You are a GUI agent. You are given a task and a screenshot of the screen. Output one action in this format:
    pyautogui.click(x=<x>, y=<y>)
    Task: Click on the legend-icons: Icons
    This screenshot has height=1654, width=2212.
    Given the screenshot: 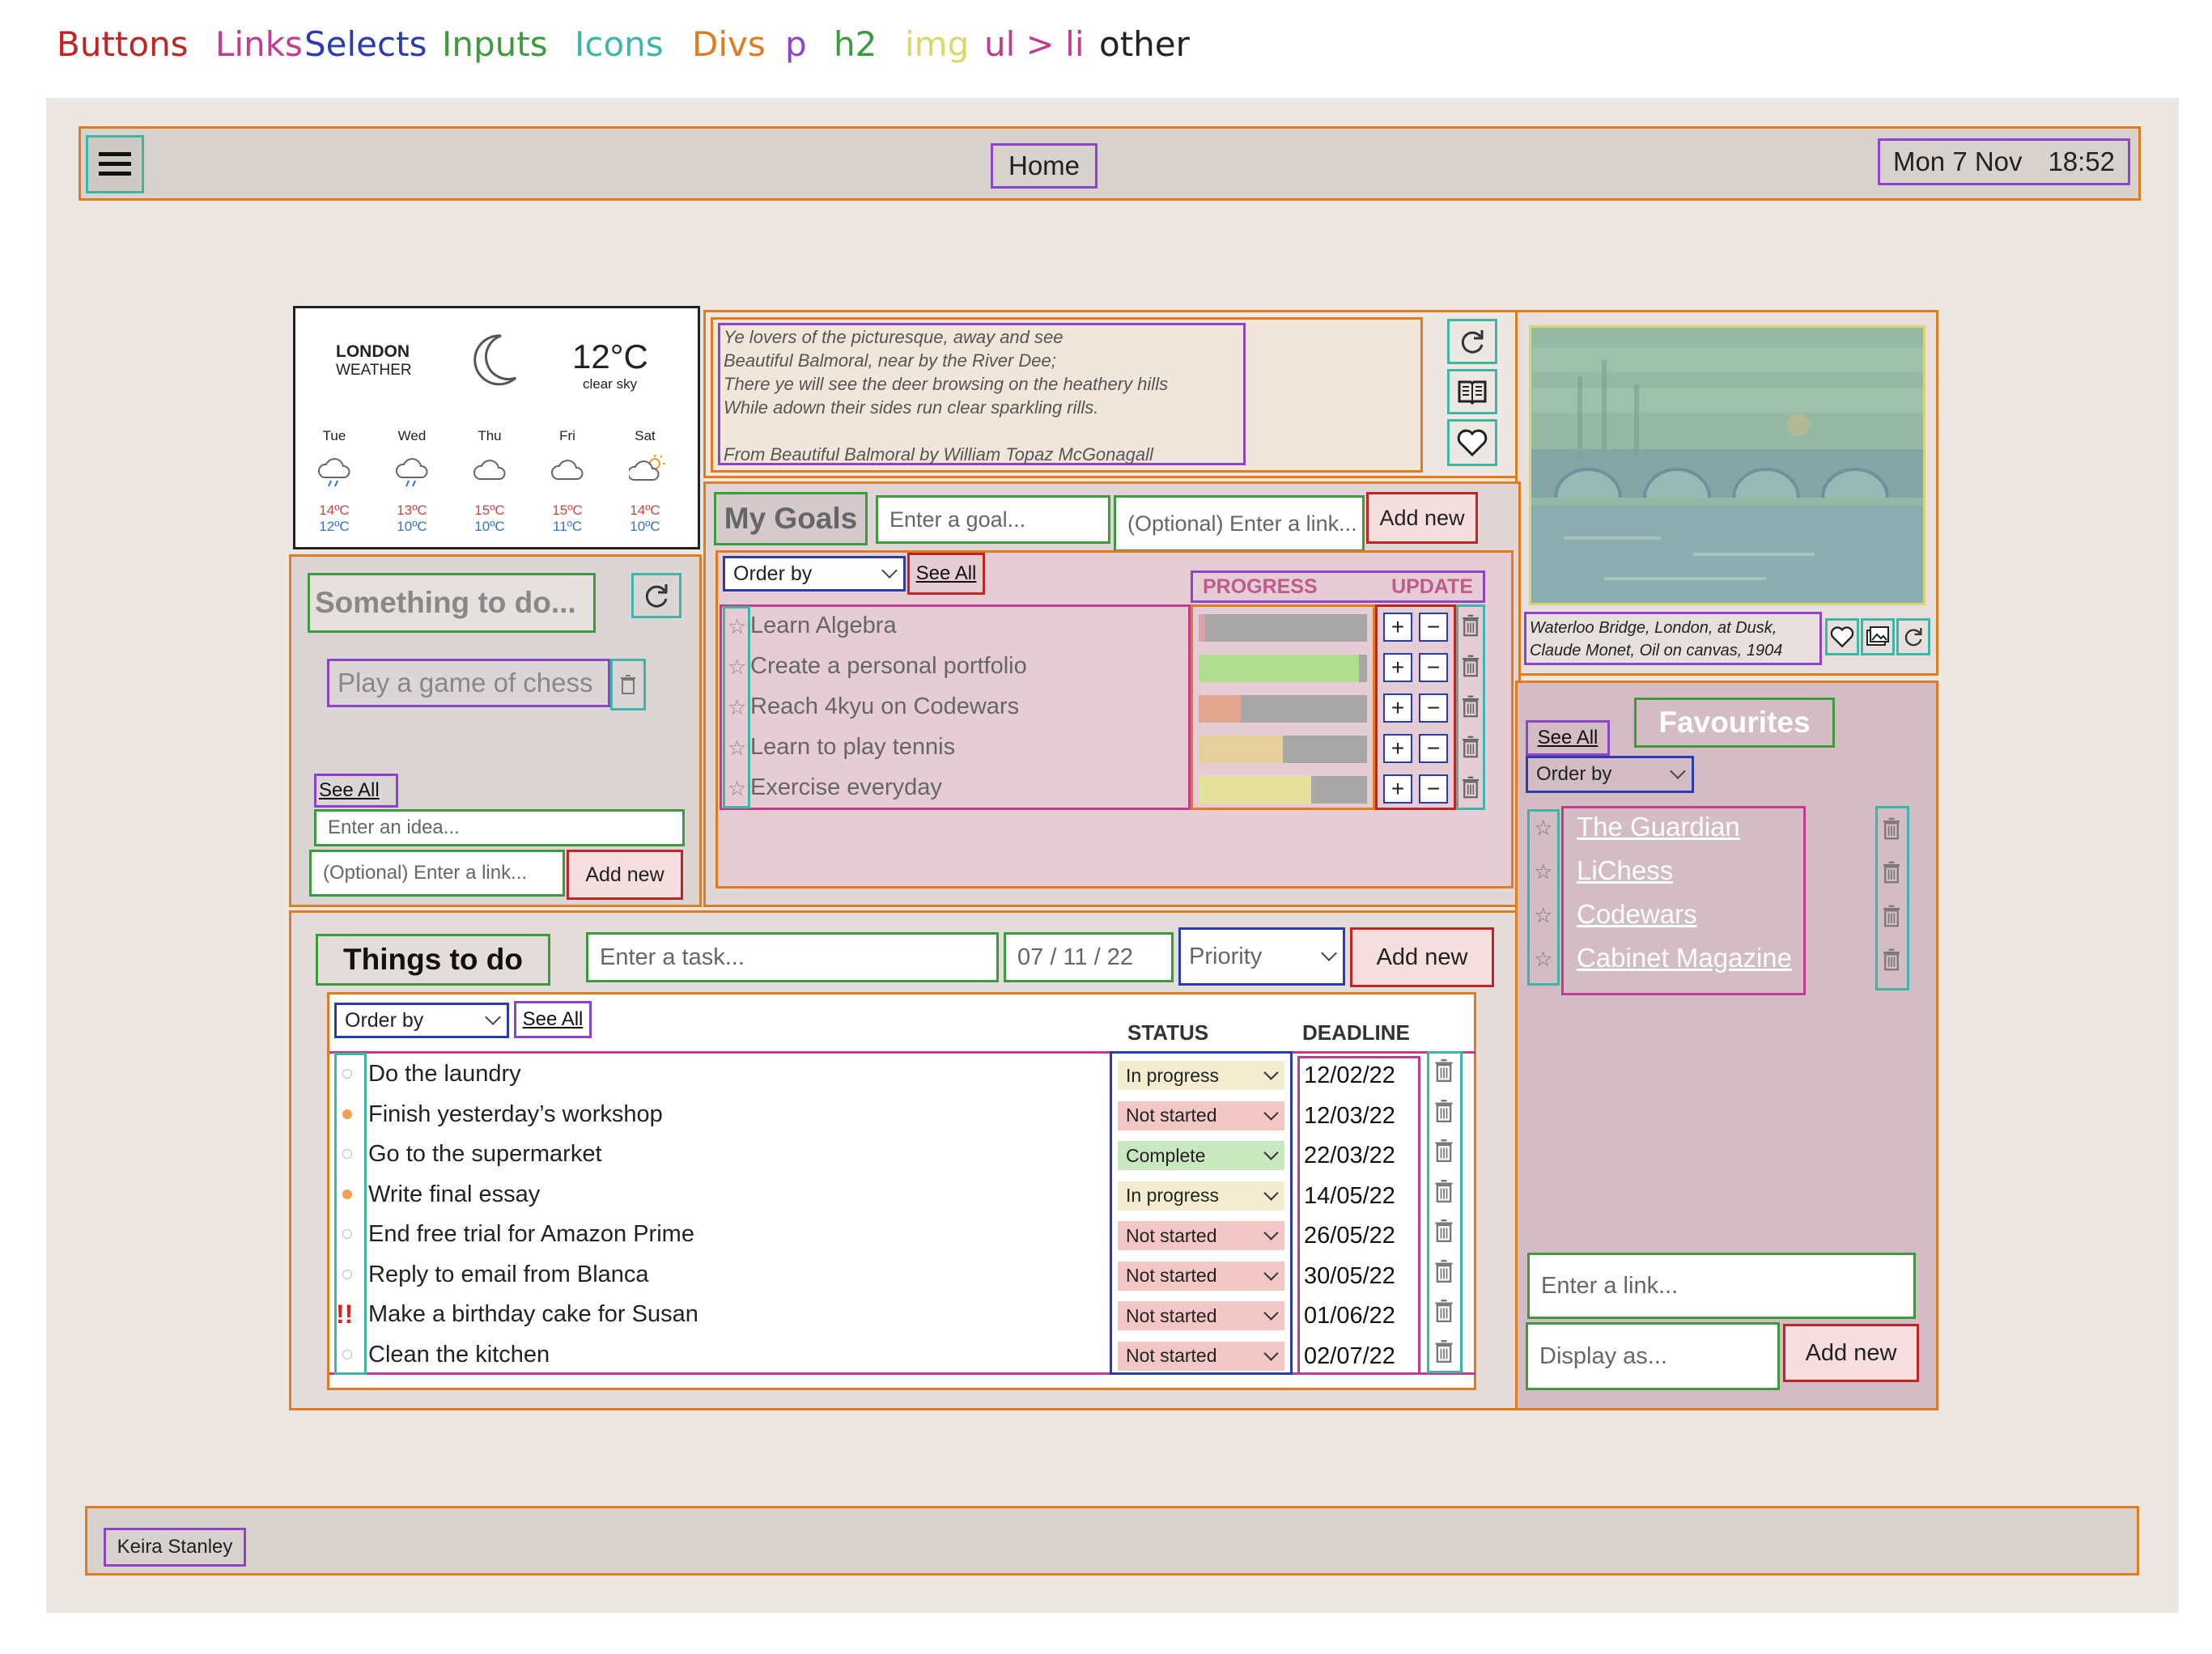 What is the action you would take?
    pyautogui.click(x=619, y=44)
    